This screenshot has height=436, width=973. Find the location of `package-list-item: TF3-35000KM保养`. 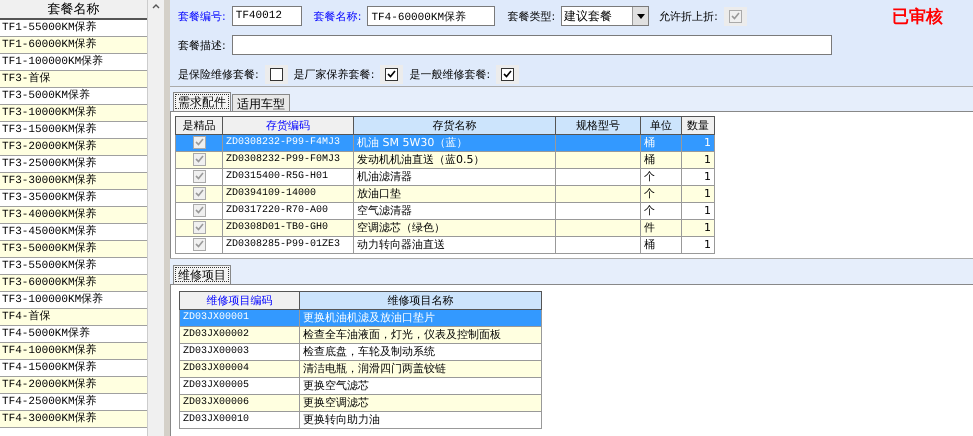

package-list-item: TF3-35000KM保养 is located at coordinates (73, 198).